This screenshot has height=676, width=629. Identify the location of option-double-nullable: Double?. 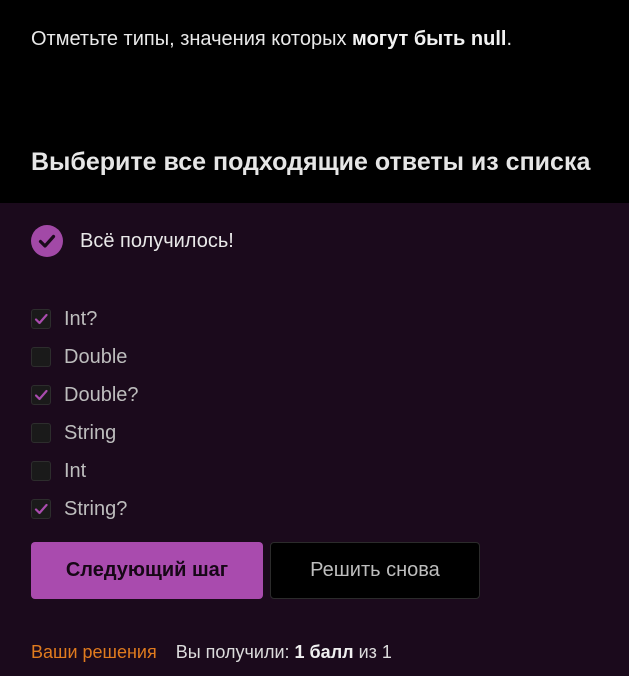
(85, 395).